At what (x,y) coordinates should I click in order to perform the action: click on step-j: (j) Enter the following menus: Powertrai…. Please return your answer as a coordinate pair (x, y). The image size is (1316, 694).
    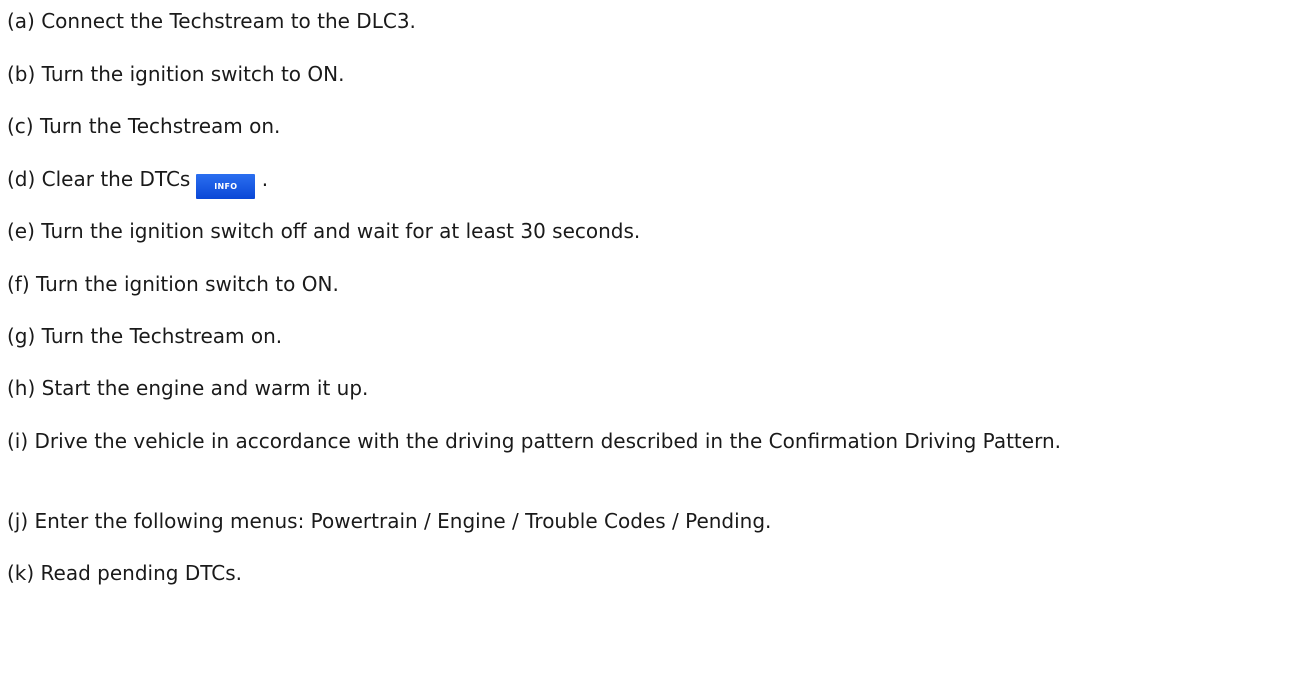
    Looking at the image, I should click on (389, 521).